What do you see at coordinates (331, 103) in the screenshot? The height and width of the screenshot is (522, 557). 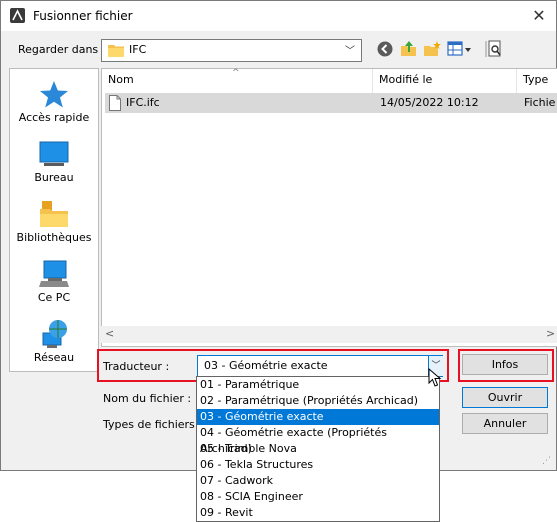 I see `file-row: IFC.ifc 14/05/2022 10:12 Fichie` at bounding box center [331, 103].